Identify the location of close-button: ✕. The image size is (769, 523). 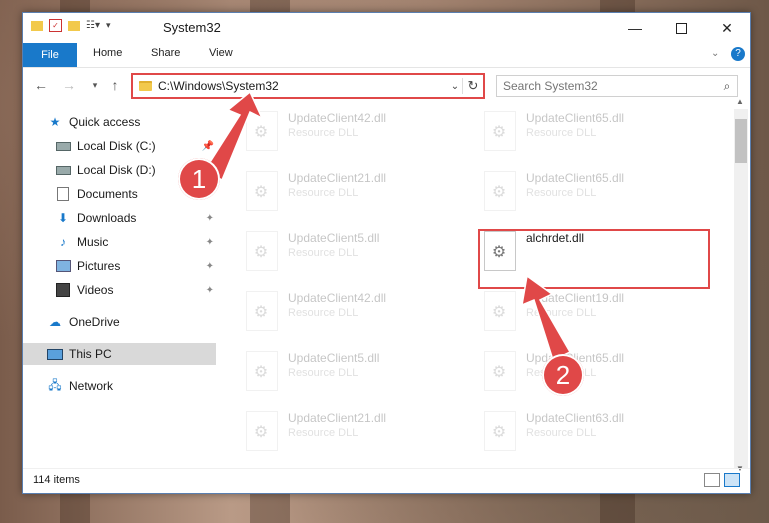
(727, 28).